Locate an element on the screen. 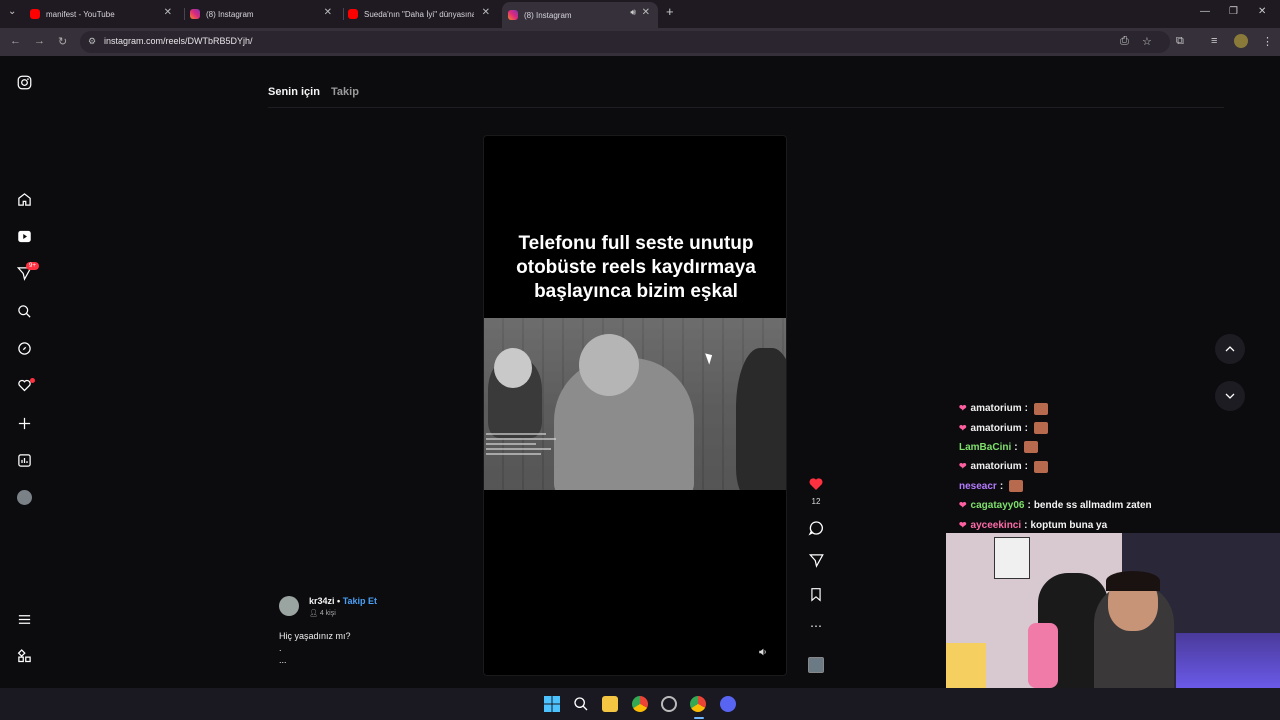 This screenshot has width=1280, height=720. tab-title: (8) Instagram is located at coordinates (230, 14).